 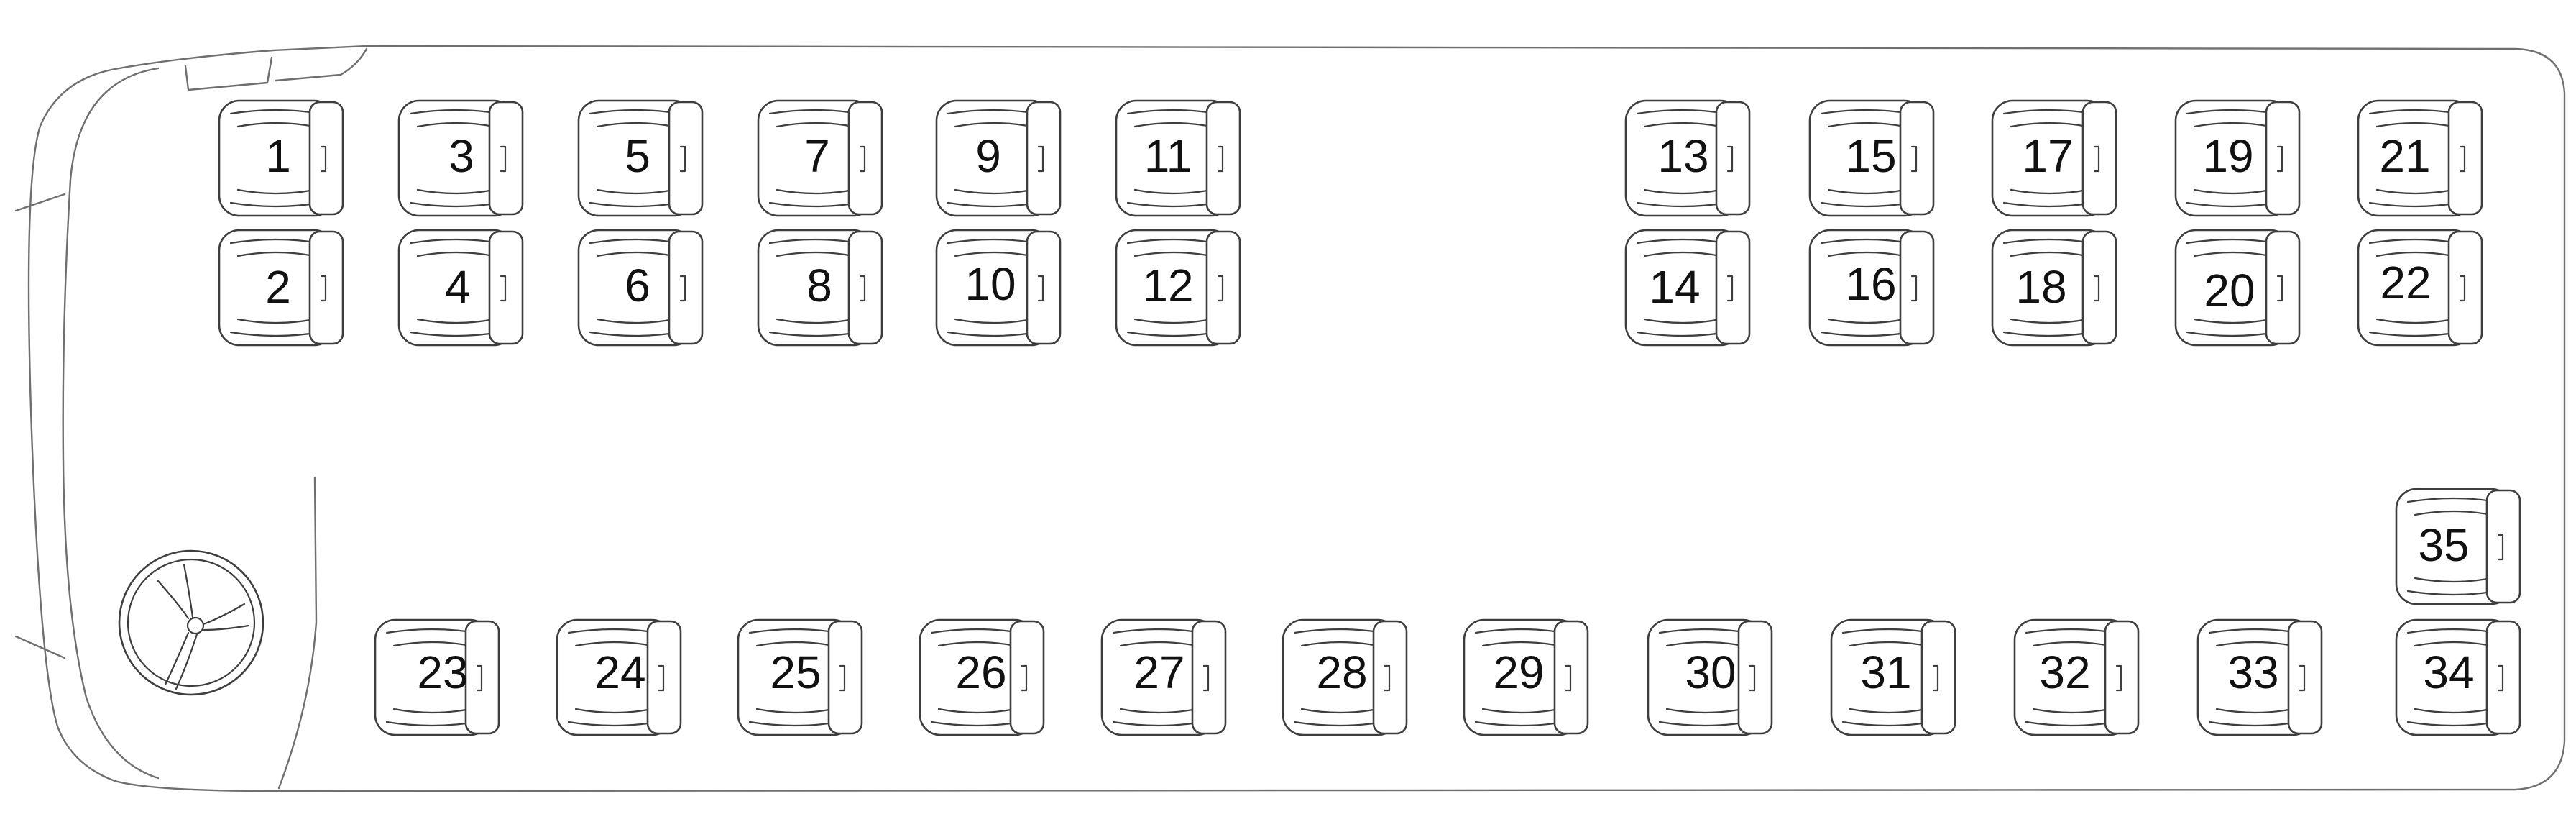 I want to click on seat-2: 2, so click(x=281, y=288).